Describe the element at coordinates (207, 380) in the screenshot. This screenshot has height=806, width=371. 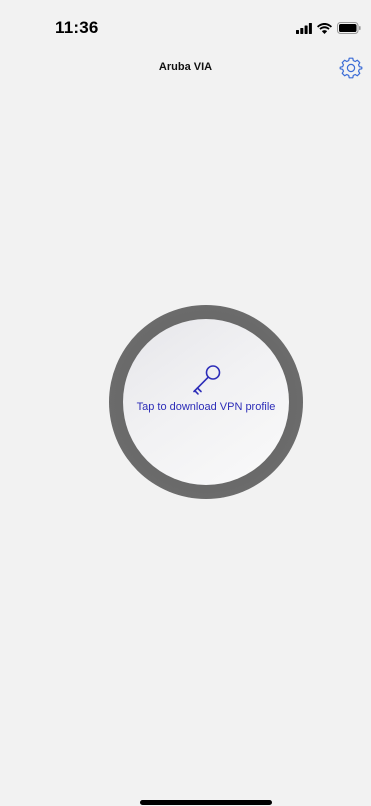
I see `key-icon` at that location.